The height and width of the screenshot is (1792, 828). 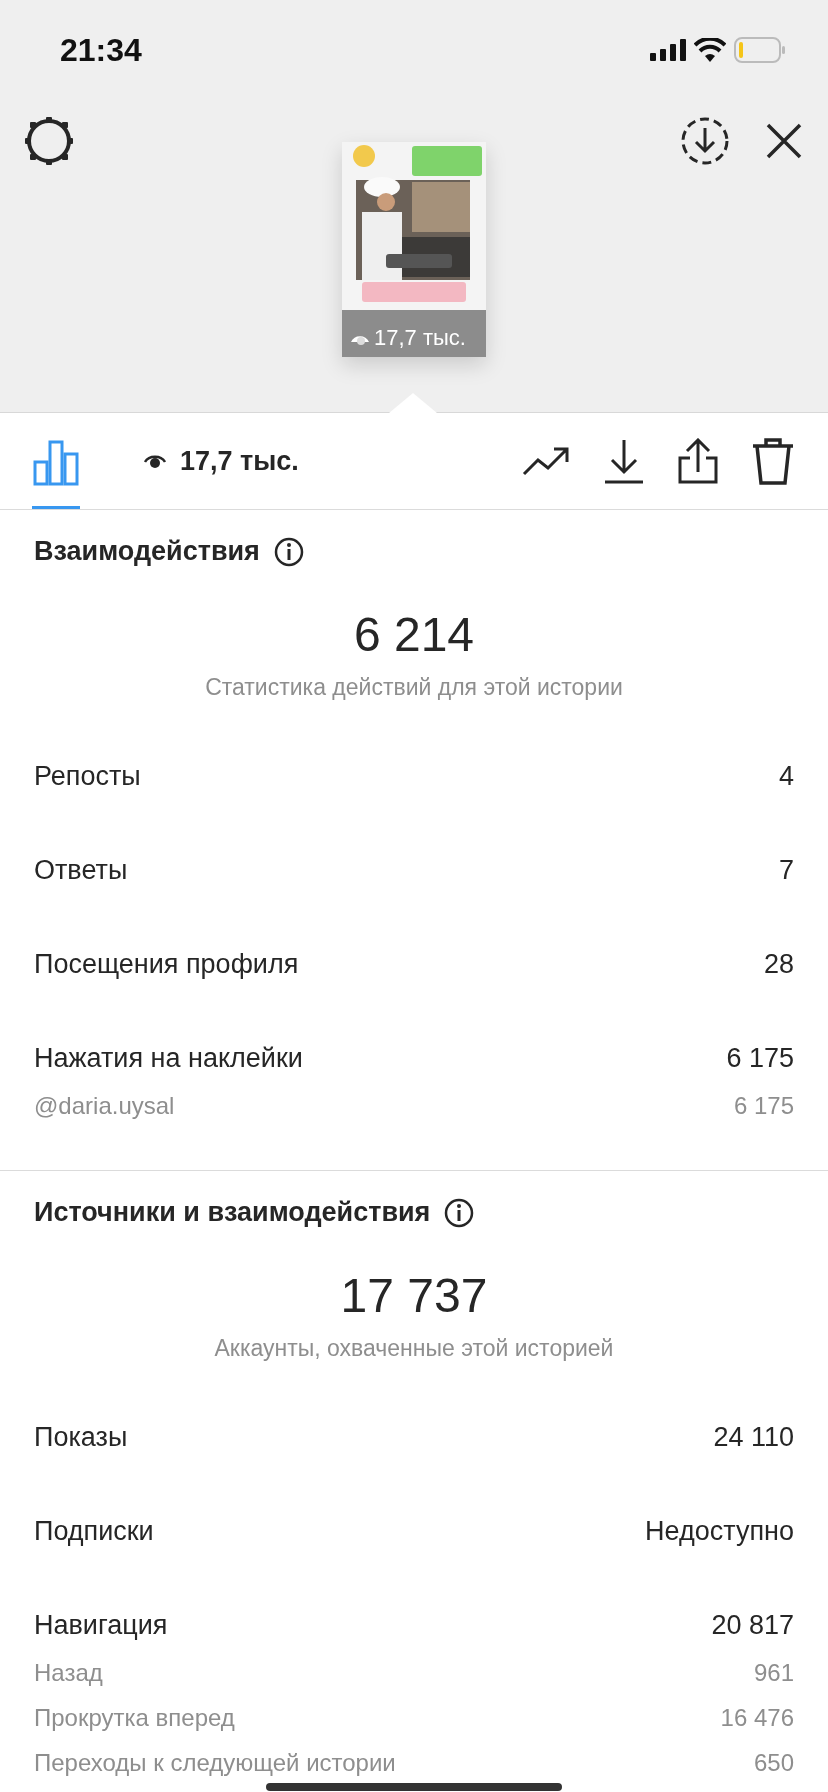 I want to click on close-icon, so click(x=784, y=141).